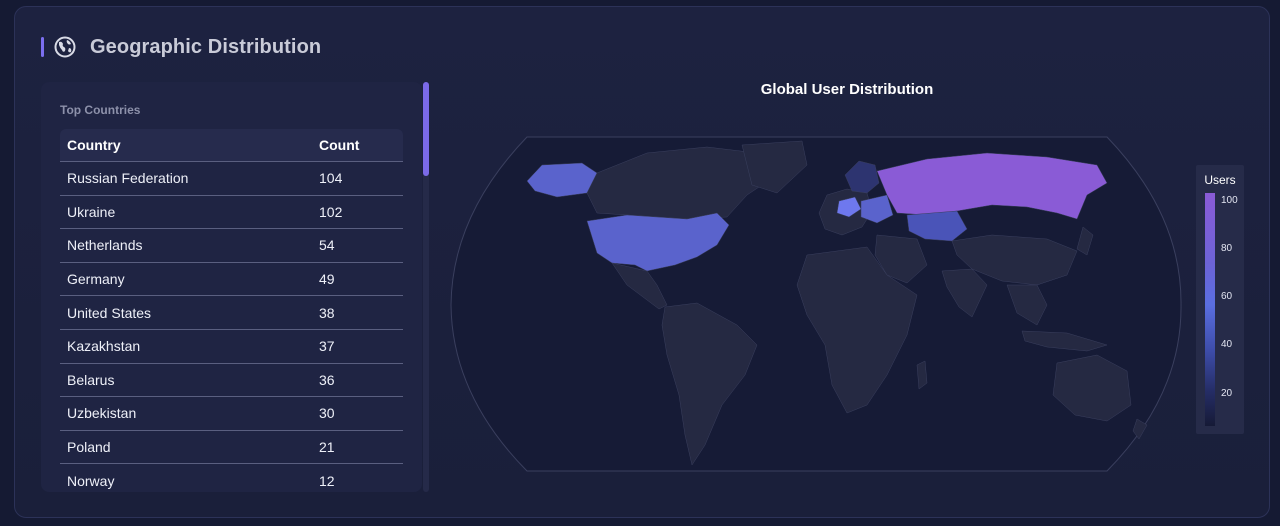 This screenshot has height=526, width=1280. I want to click on country-cell: Russian Federation, so click(128, 178).